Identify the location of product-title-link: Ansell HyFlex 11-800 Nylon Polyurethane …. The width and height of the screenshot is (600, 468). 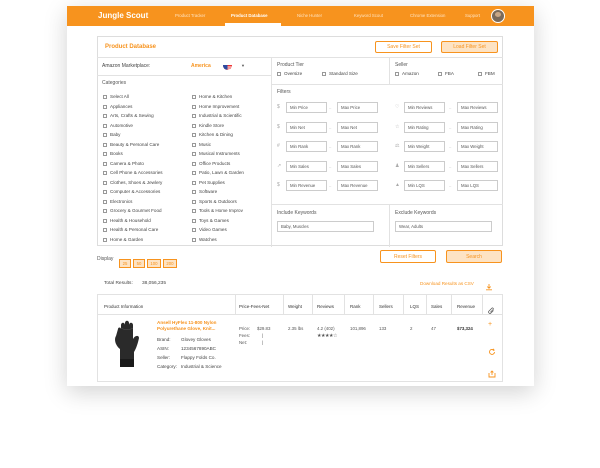
(193, 325).